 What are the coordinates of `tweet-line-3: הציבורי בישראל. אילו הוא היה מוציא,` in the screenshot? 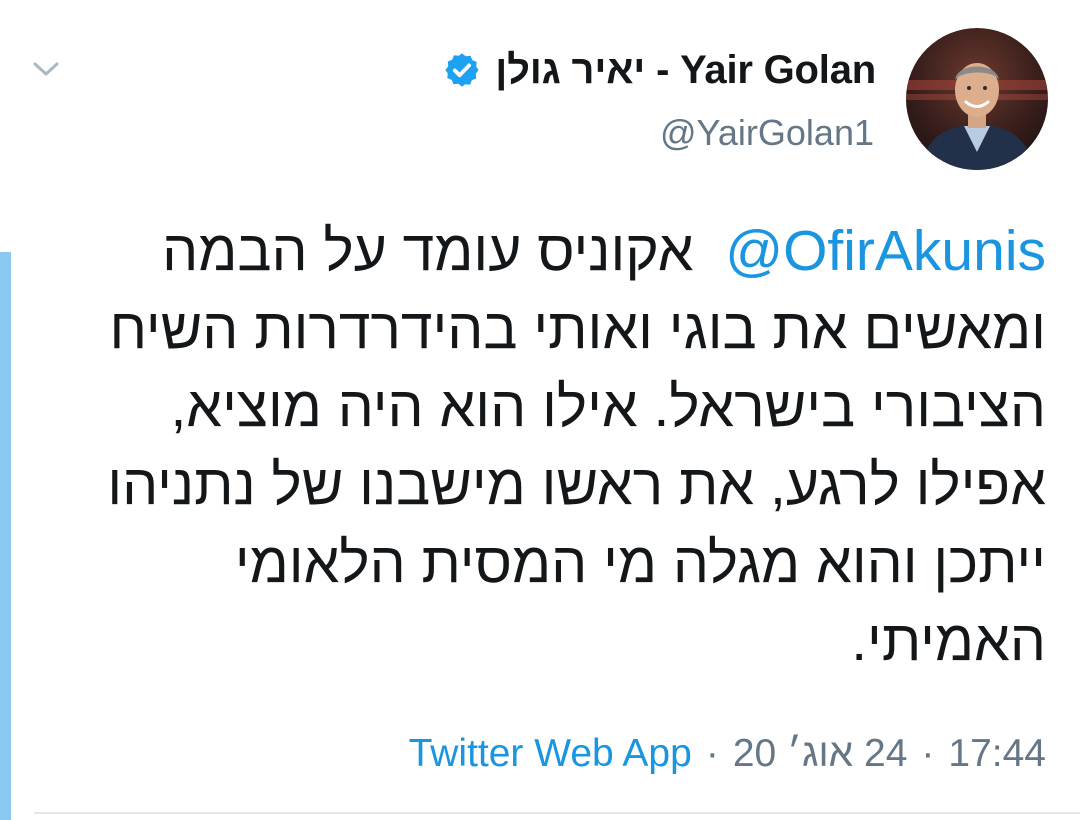 It's located at (608, 407).